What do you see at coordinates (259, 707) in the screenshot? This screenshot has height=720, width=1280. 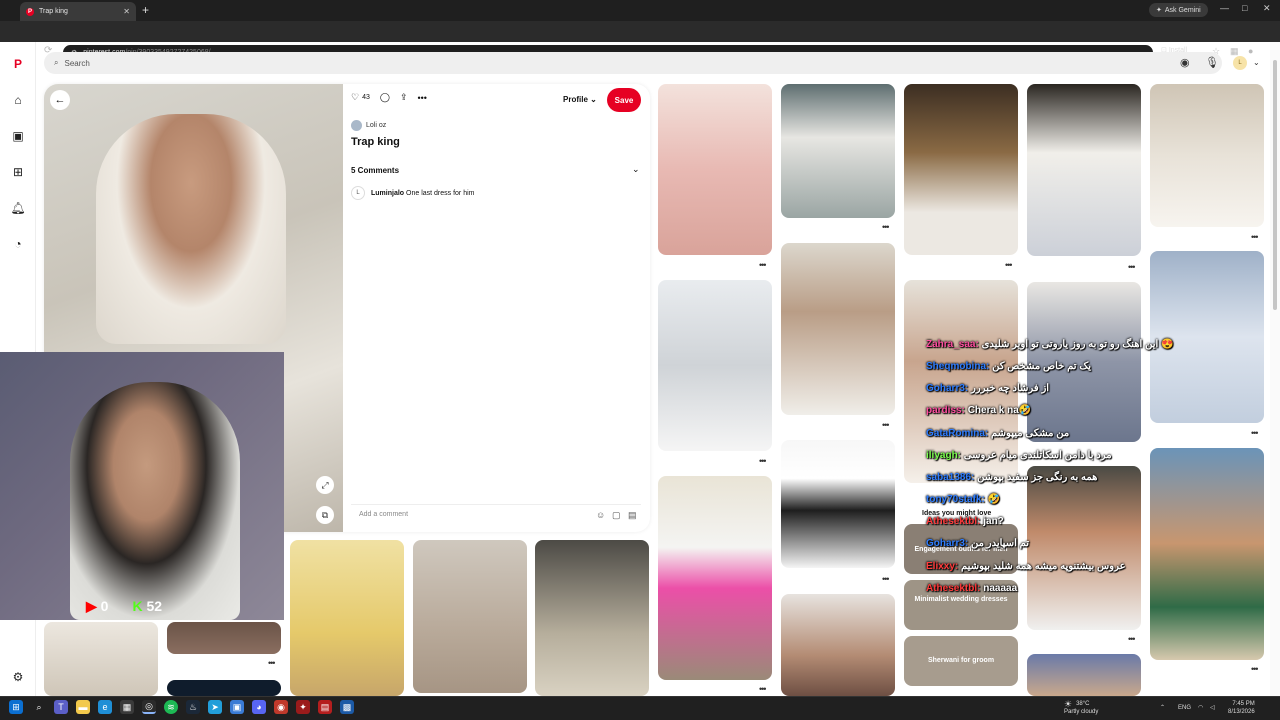 I see `discord-icon: ◕` at bounding box center [259, 707].